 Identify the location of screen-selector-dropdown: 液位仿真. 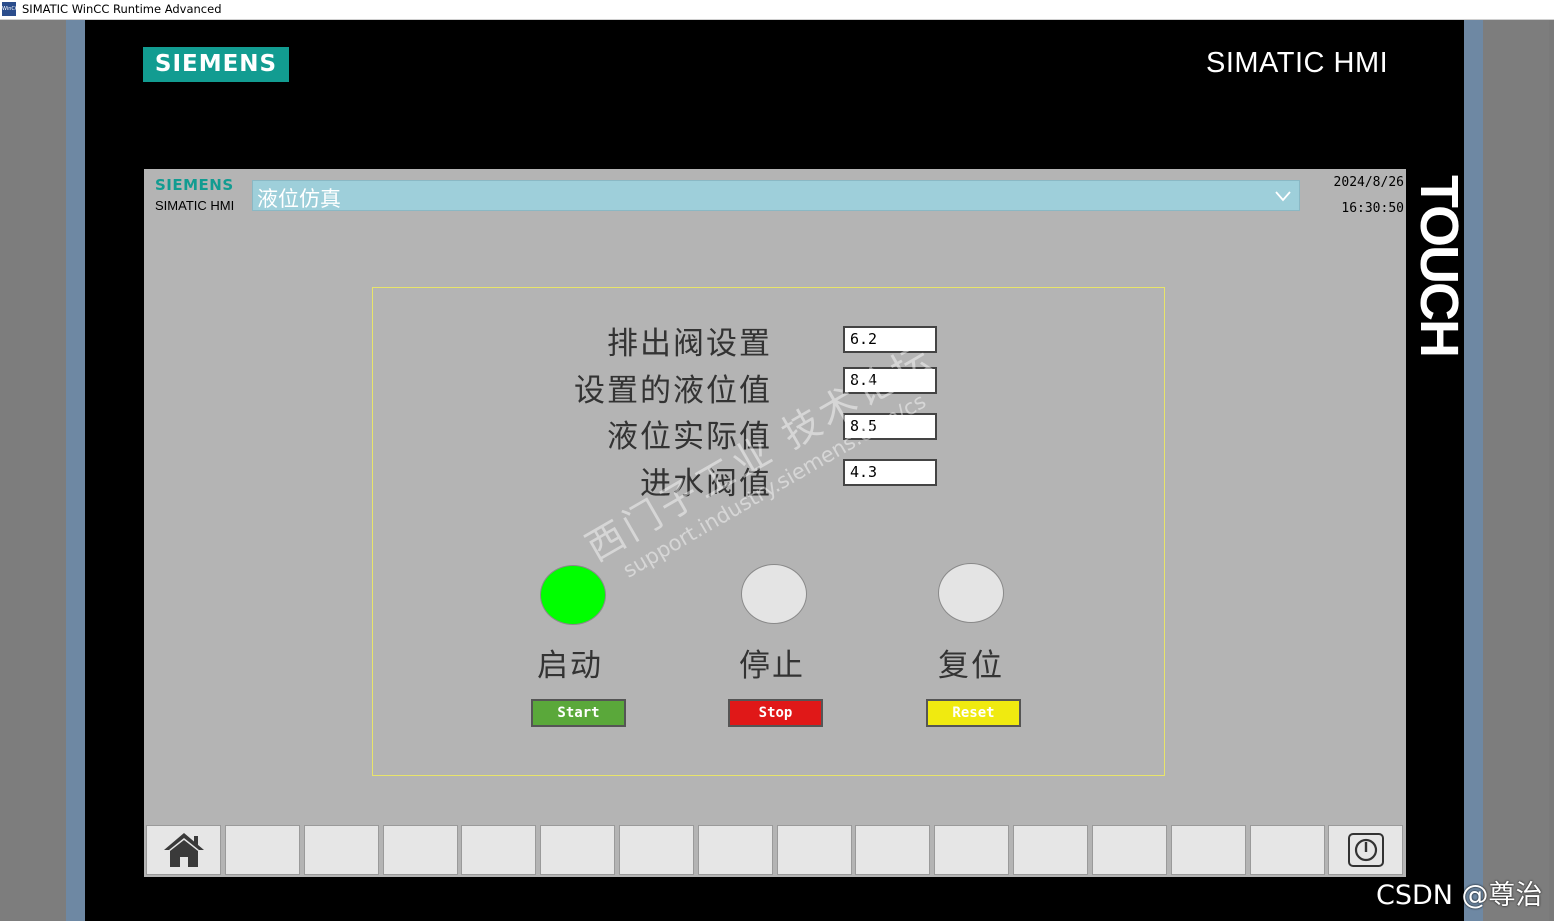
(776, 195).